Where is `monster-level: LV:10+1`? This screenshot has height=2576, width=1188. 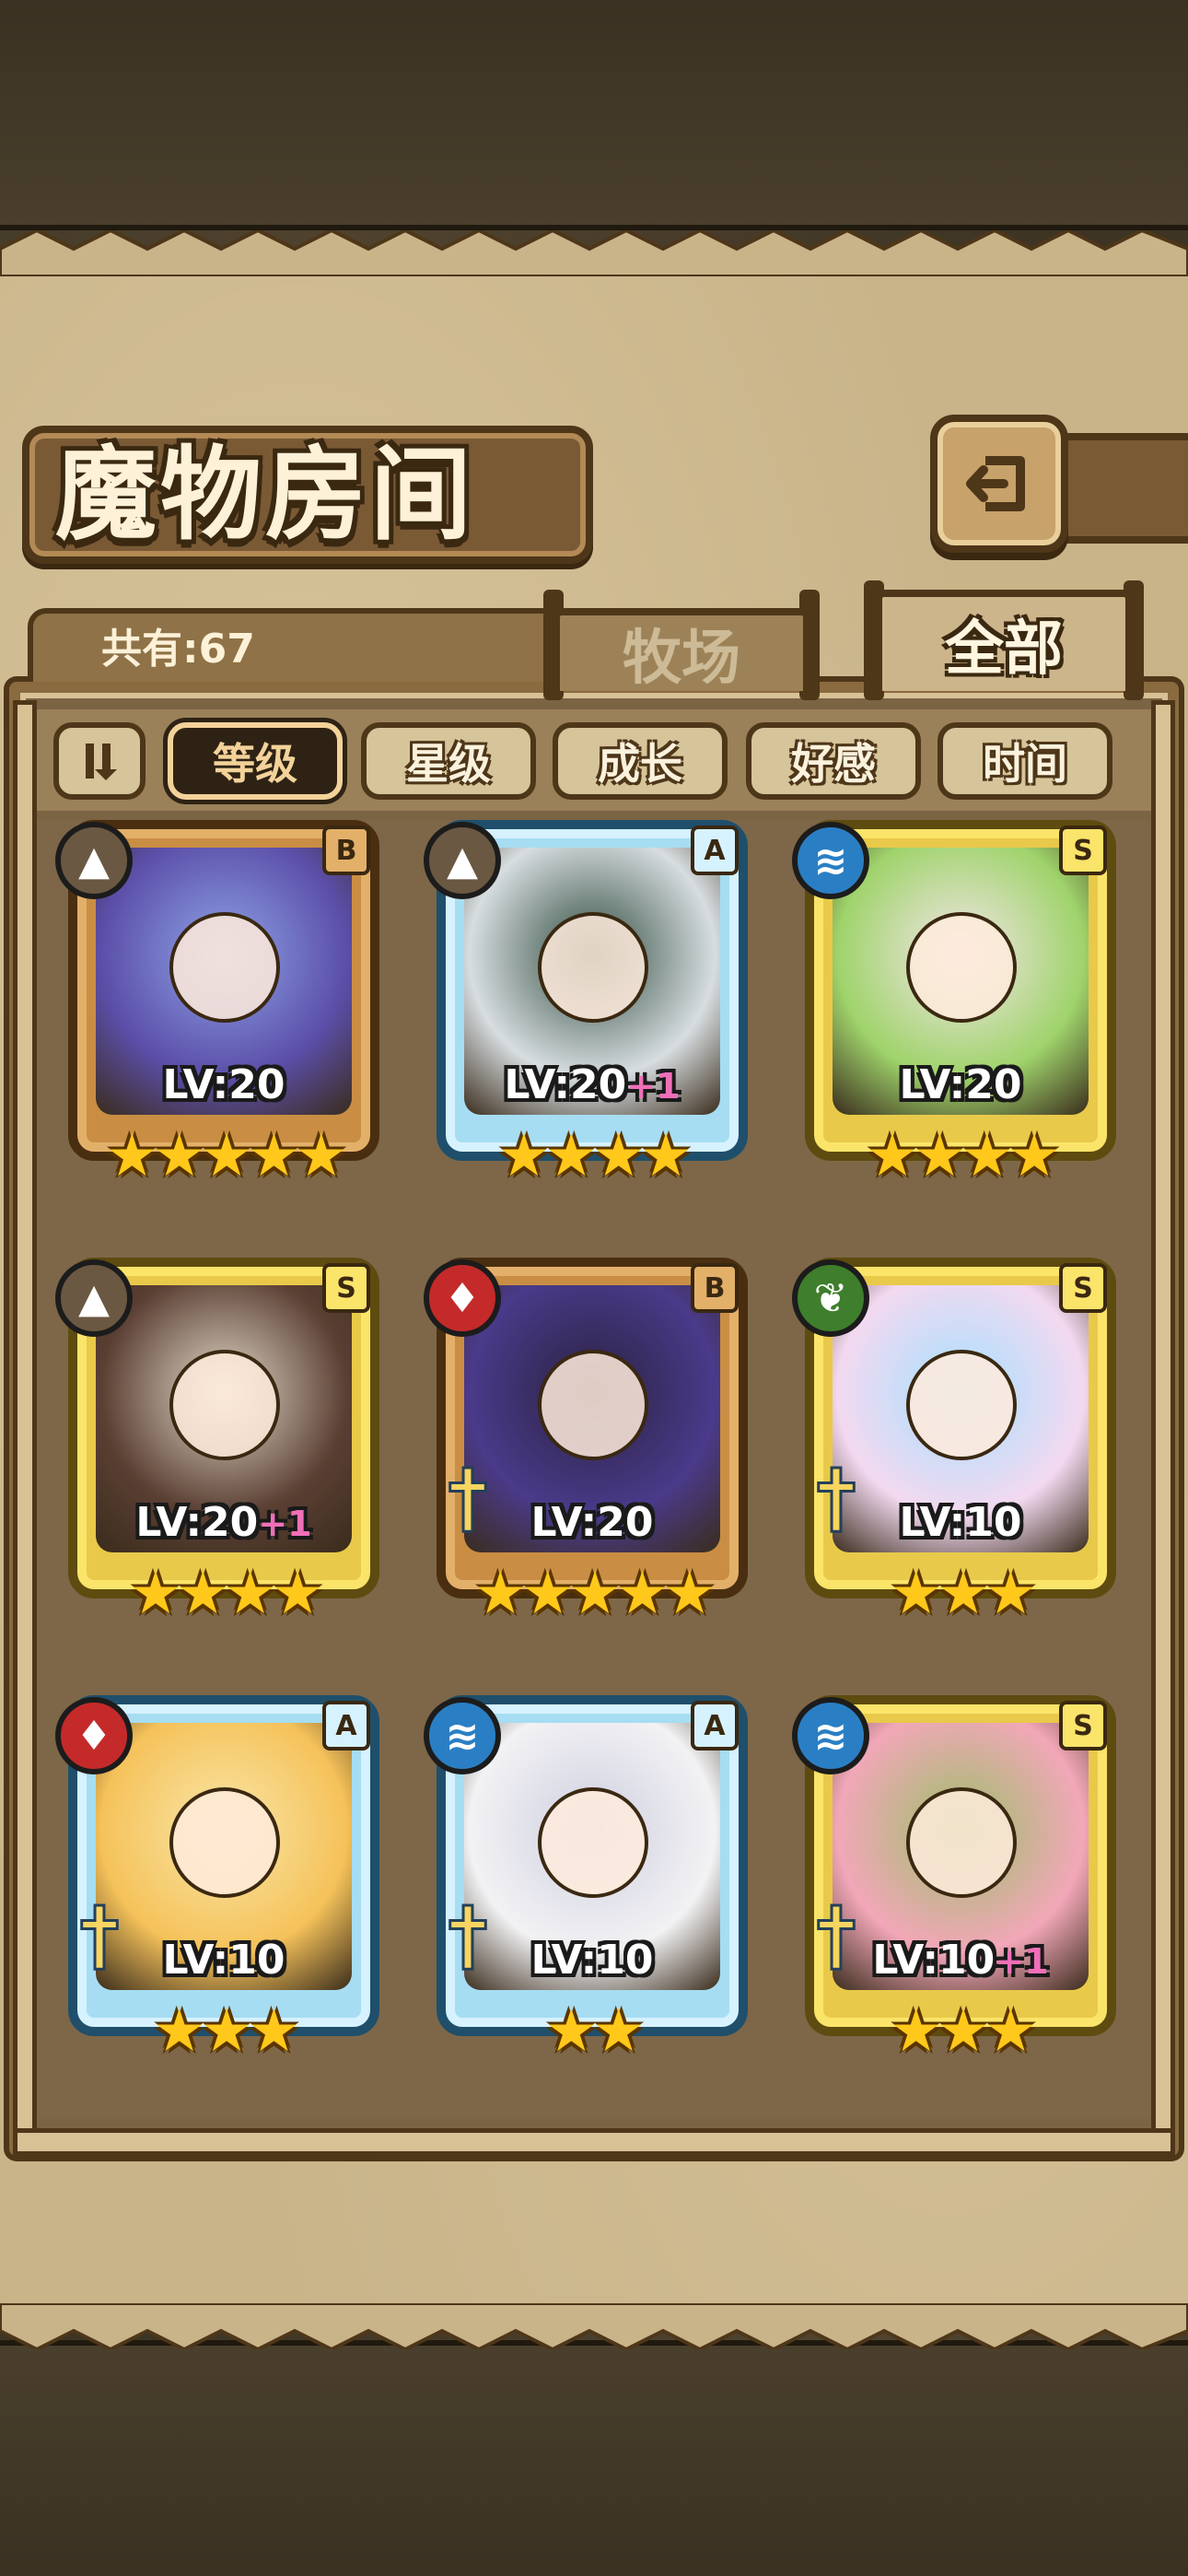
monster-level: LV:10+1 is located at coordinates (961, 1960).